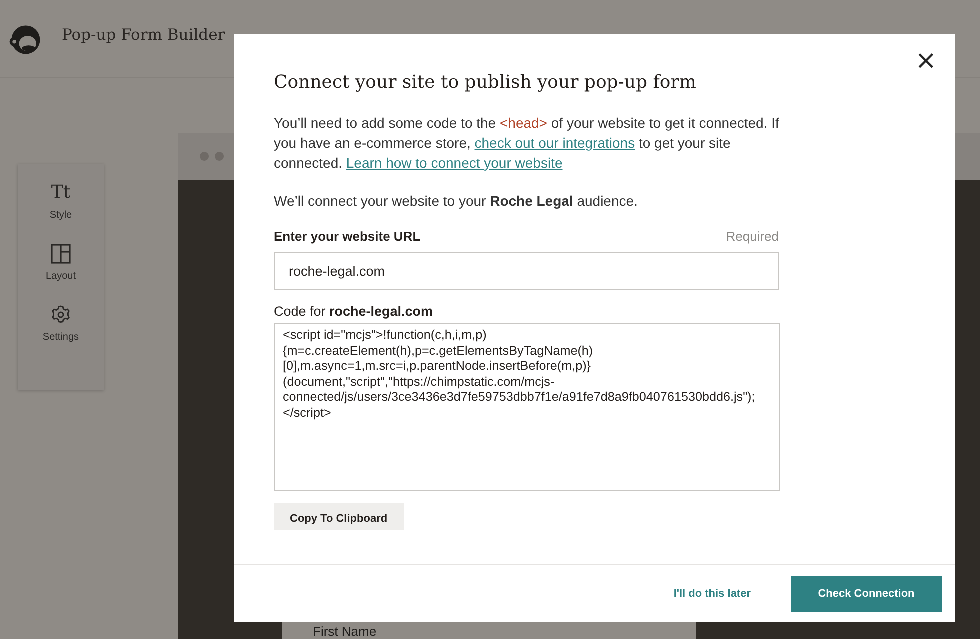  Describe the element at coordinates (752, 236) in the screenshot. I see `required-label: Required` at that location.